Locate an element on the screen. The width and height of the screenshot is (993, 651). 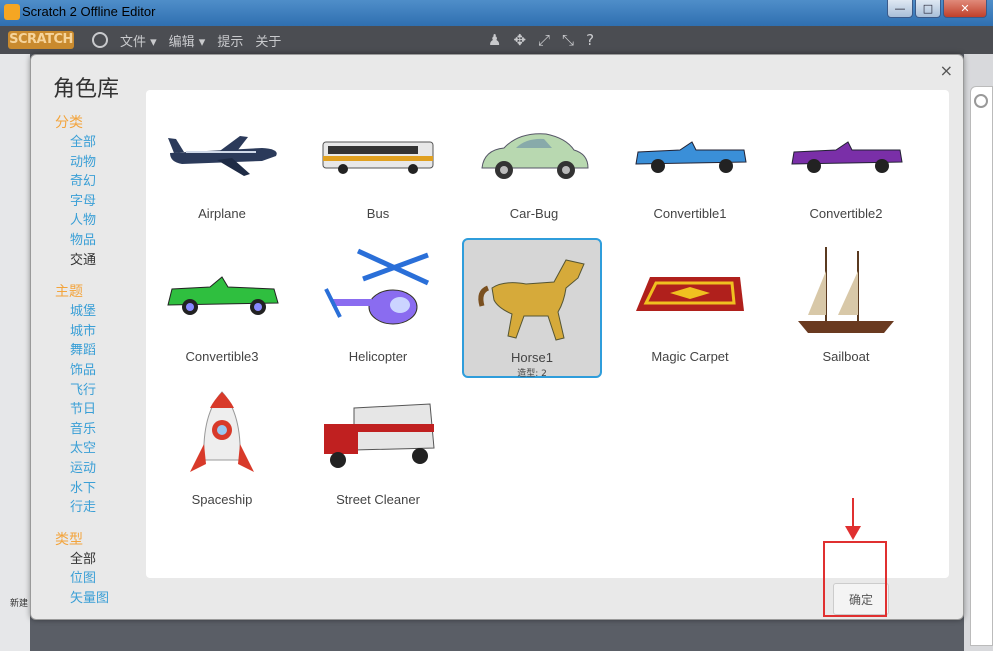
sprite-tile-street-cleaner: Street Cleaner is located at coordinates (378, 452).